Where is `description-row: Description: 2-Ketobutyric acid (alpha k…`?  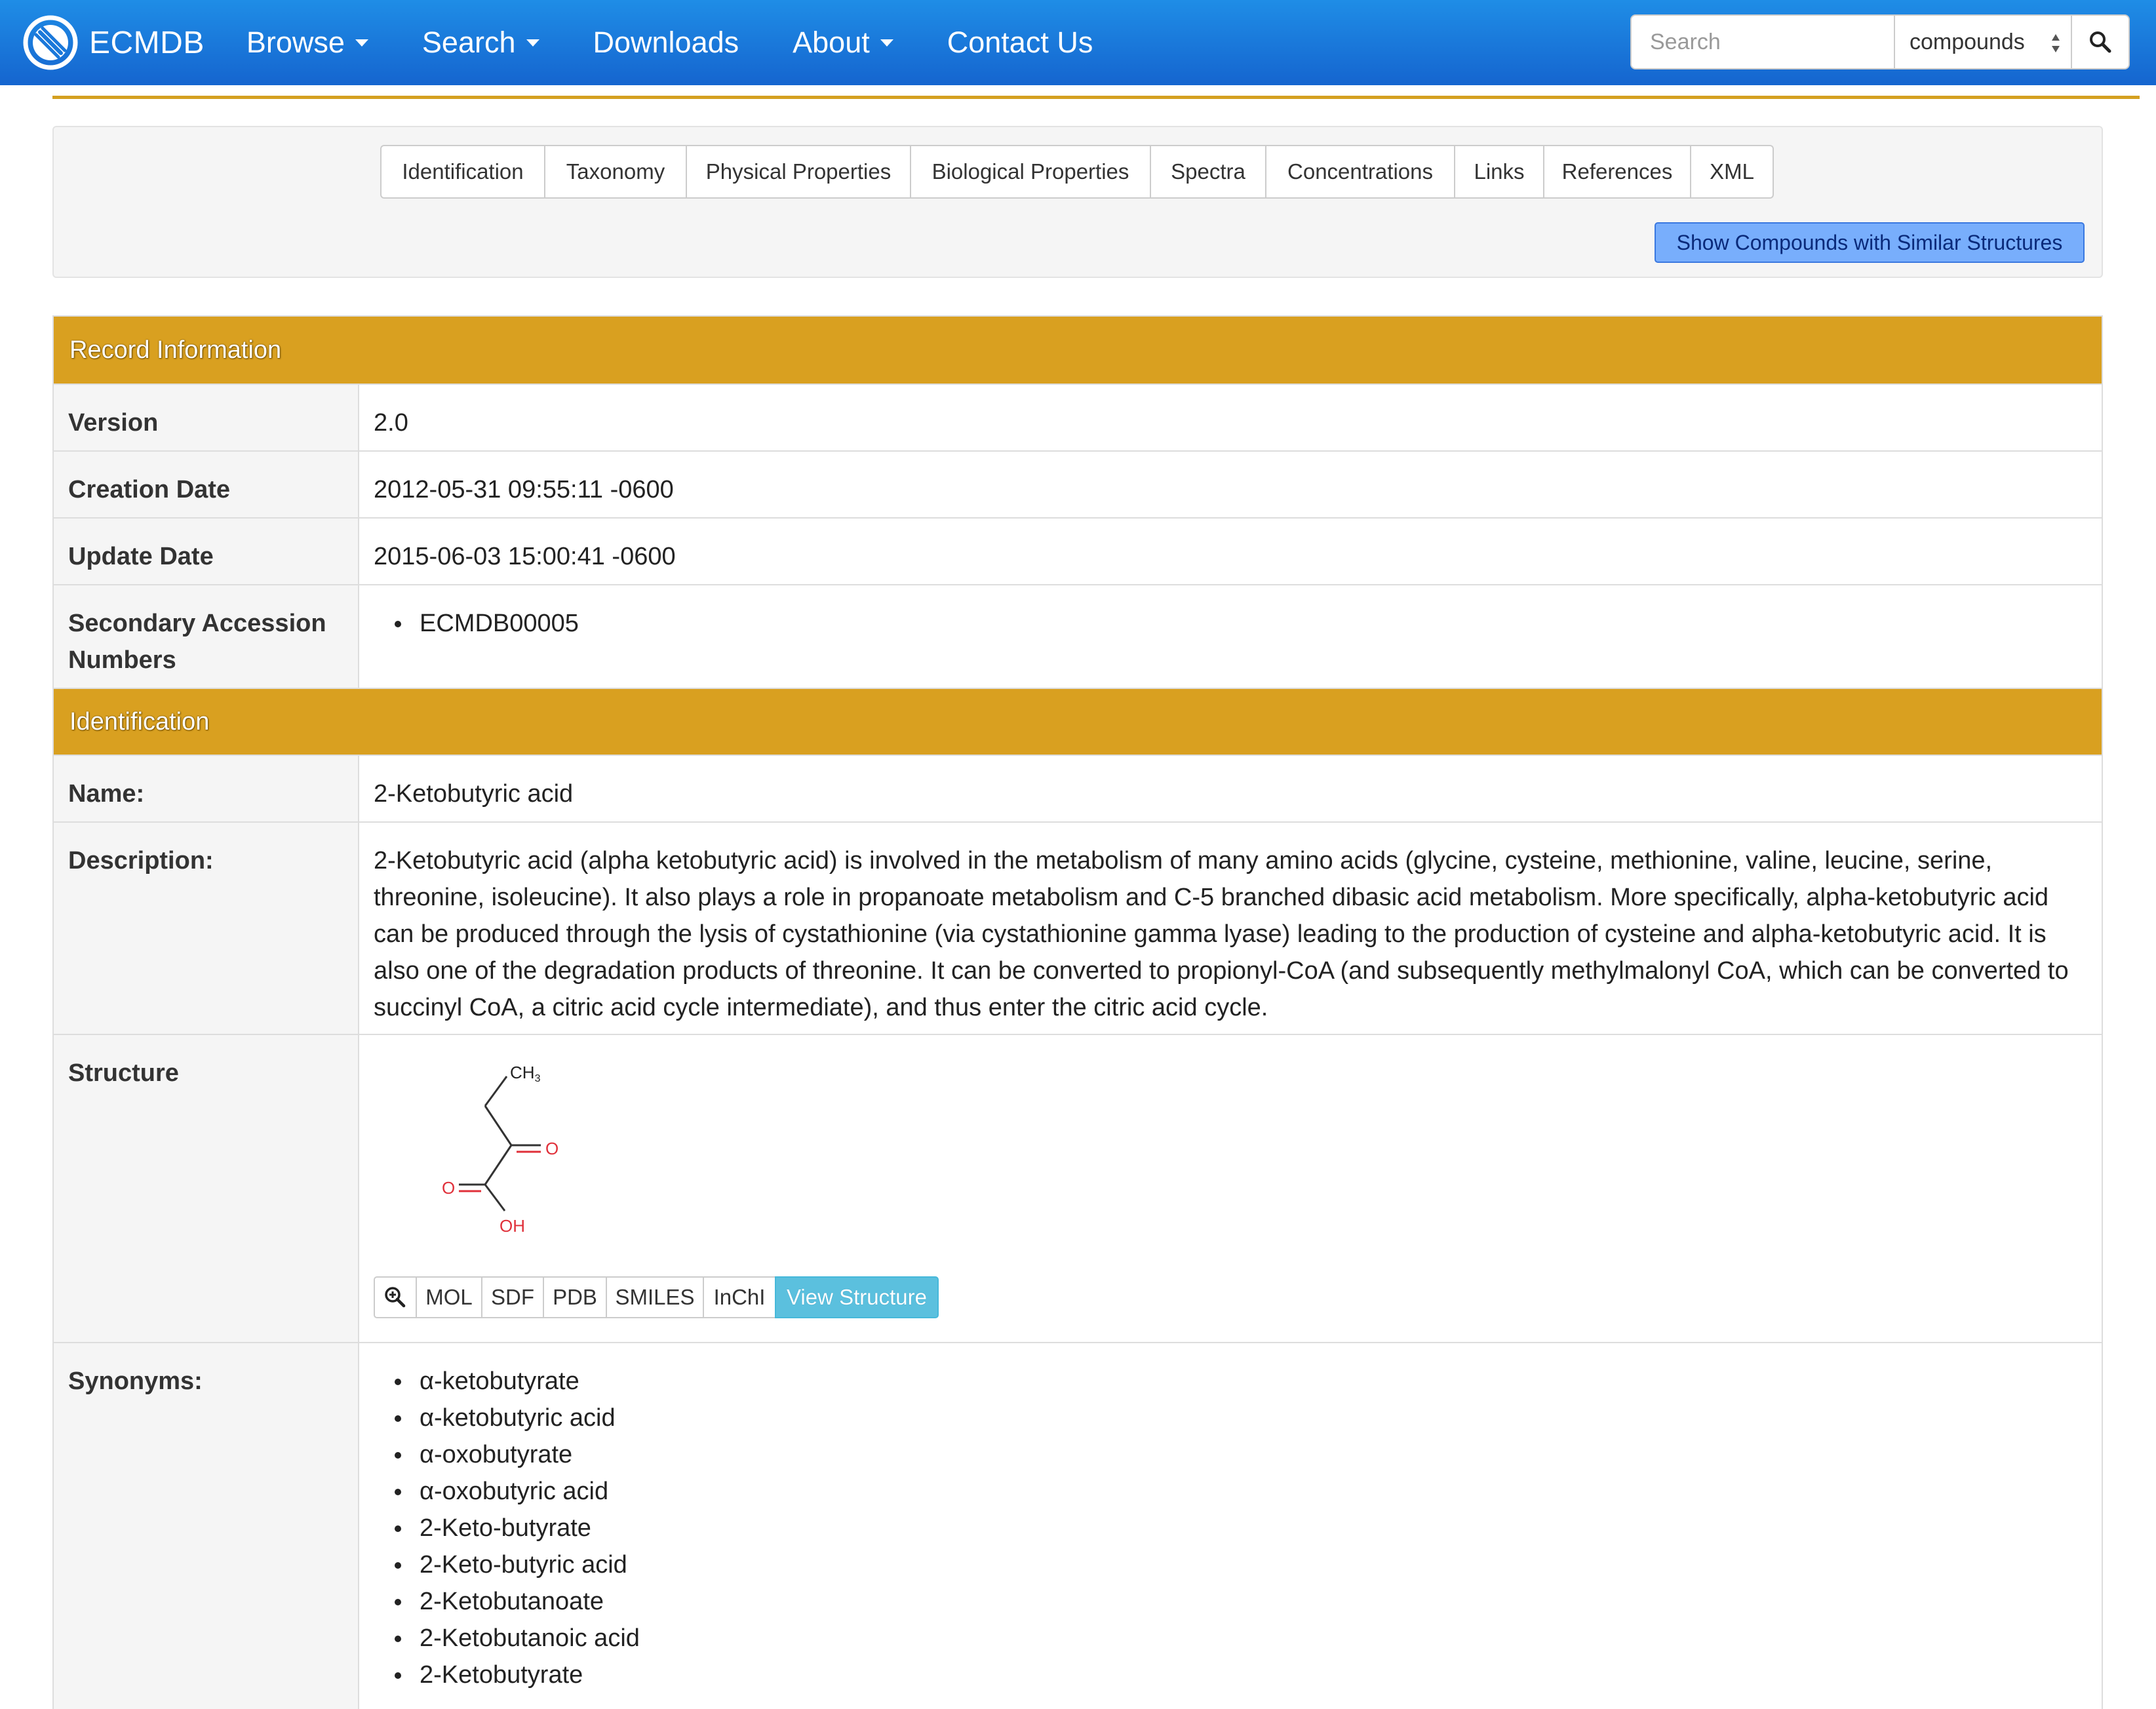
description-row: Description: 2-Ketobutyric acid (alpha k… is located at coordinates (1078, 928).